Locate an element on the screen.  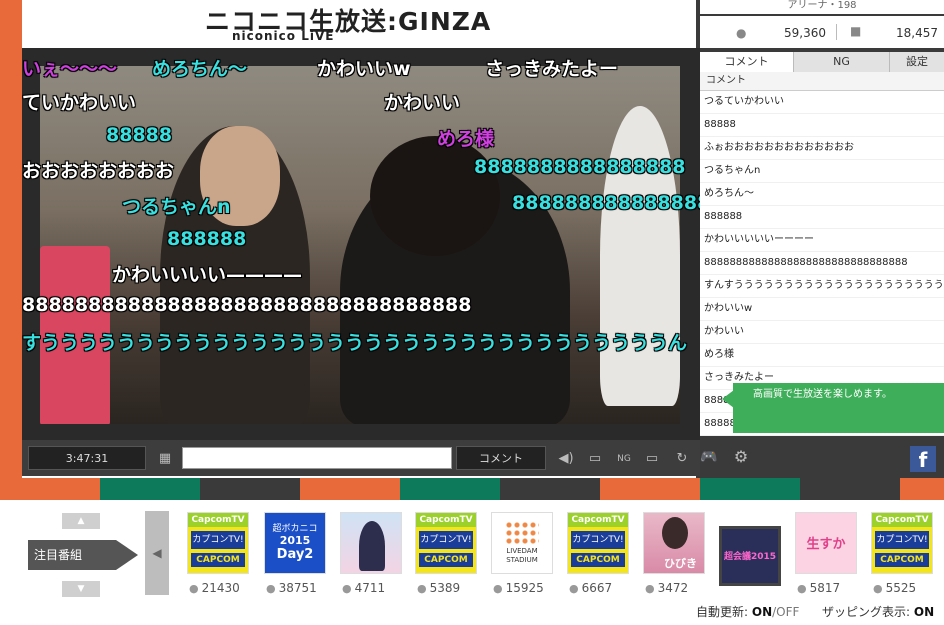
program-viewer-count: ● 21430 is located at coordinates (214, 588).